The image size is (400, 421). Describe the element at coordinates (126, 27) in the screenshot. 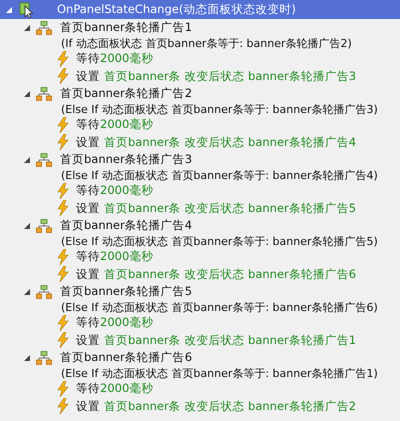

I see `case-name: 首页banner条轮播广告1` at that location.